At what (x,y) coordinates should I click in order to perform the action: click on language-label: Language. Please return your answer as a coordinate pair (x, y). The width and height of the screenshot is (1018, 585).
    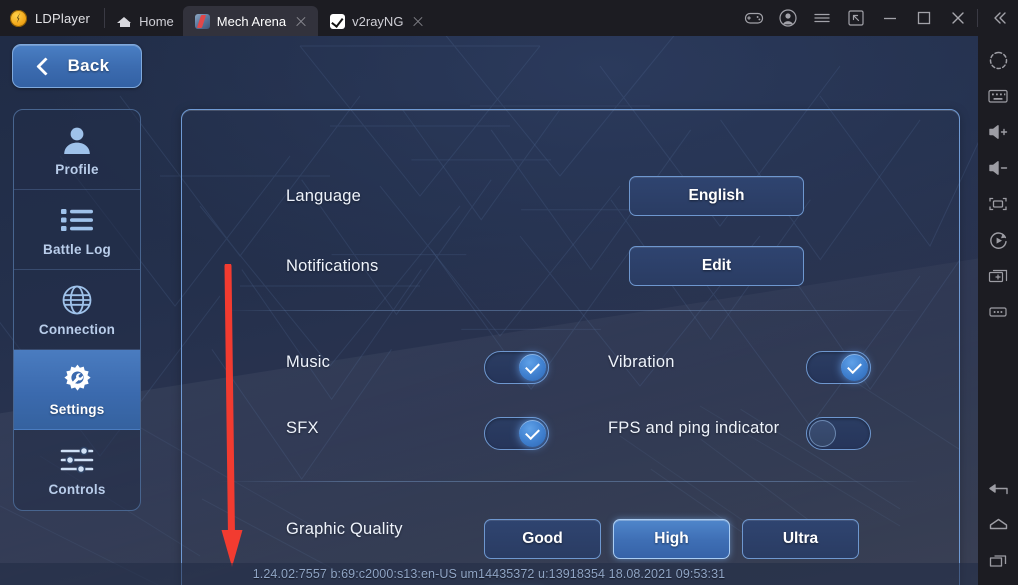
    Looking at the image, I should click on (324, 195).